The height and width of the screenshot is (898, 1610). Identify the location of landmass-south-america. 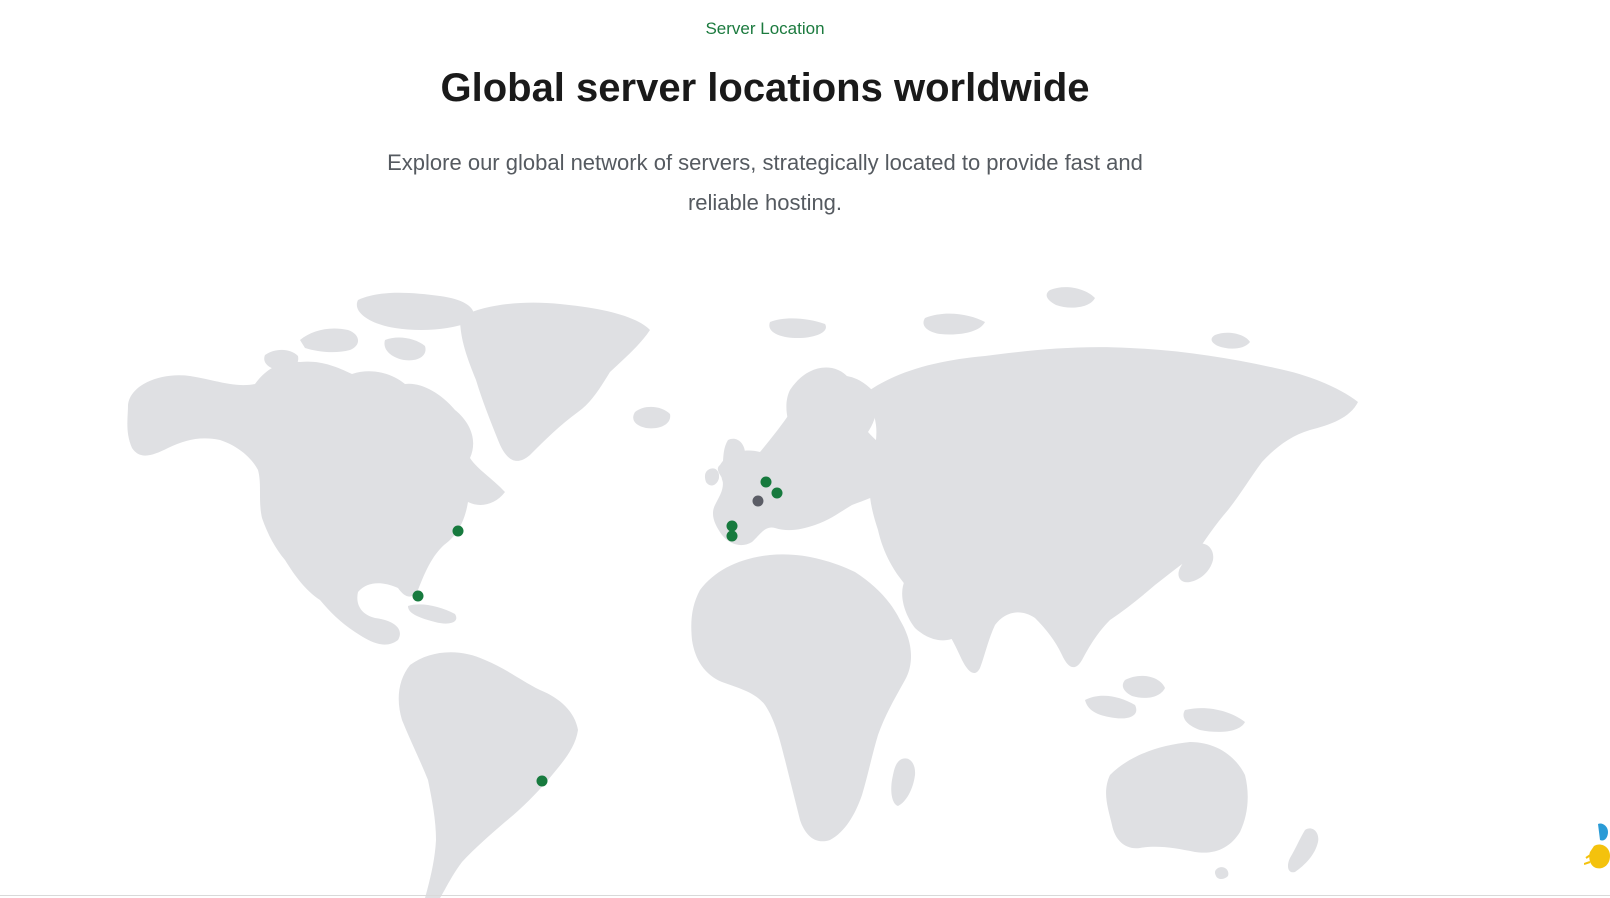
(488, 775).